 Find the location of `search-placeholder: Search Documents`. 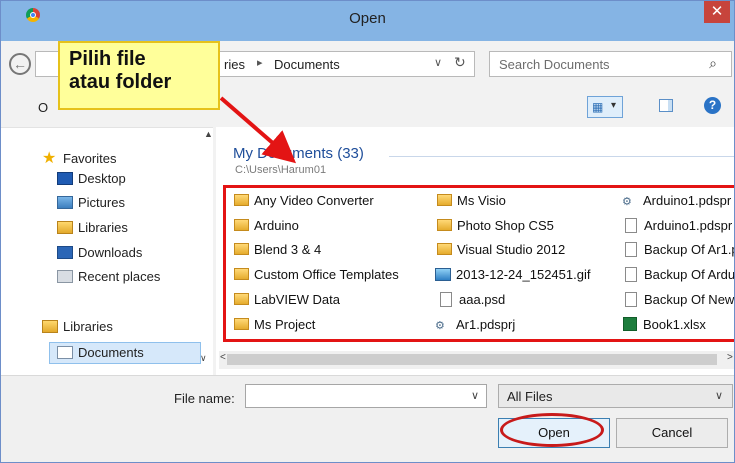

search-placeholder: Search Documents is located at coordinates (554, 64).